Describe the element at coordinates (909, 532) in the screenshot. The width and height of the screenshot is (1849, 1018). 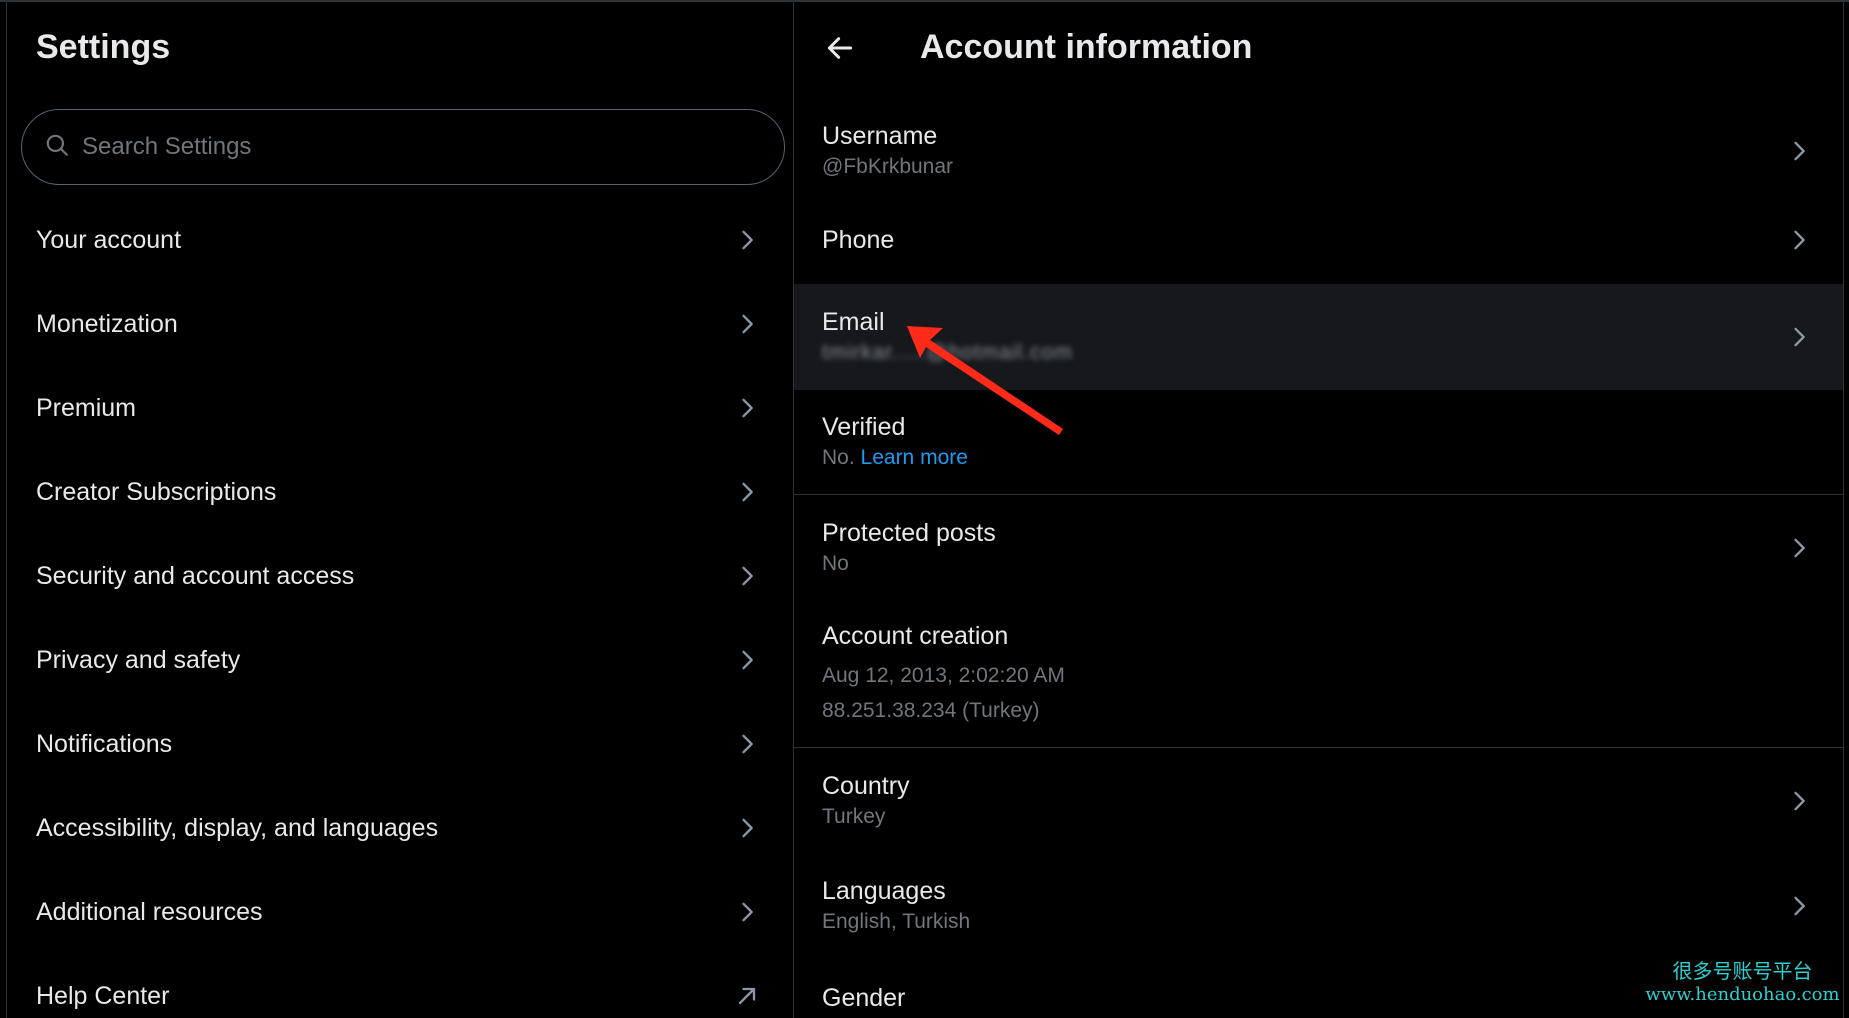
I see `protected-posts-label: Protected posts` at that location.